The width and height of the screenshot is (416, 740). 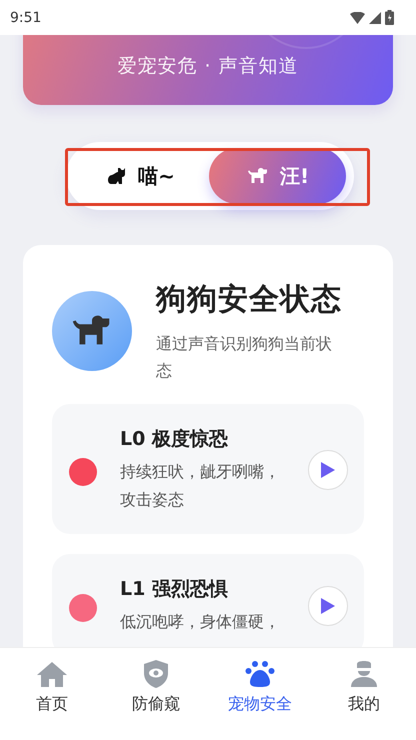 I want to click on card-subtitle: 通过声音识别狗狗当前状态, so click(x=244, y=357).